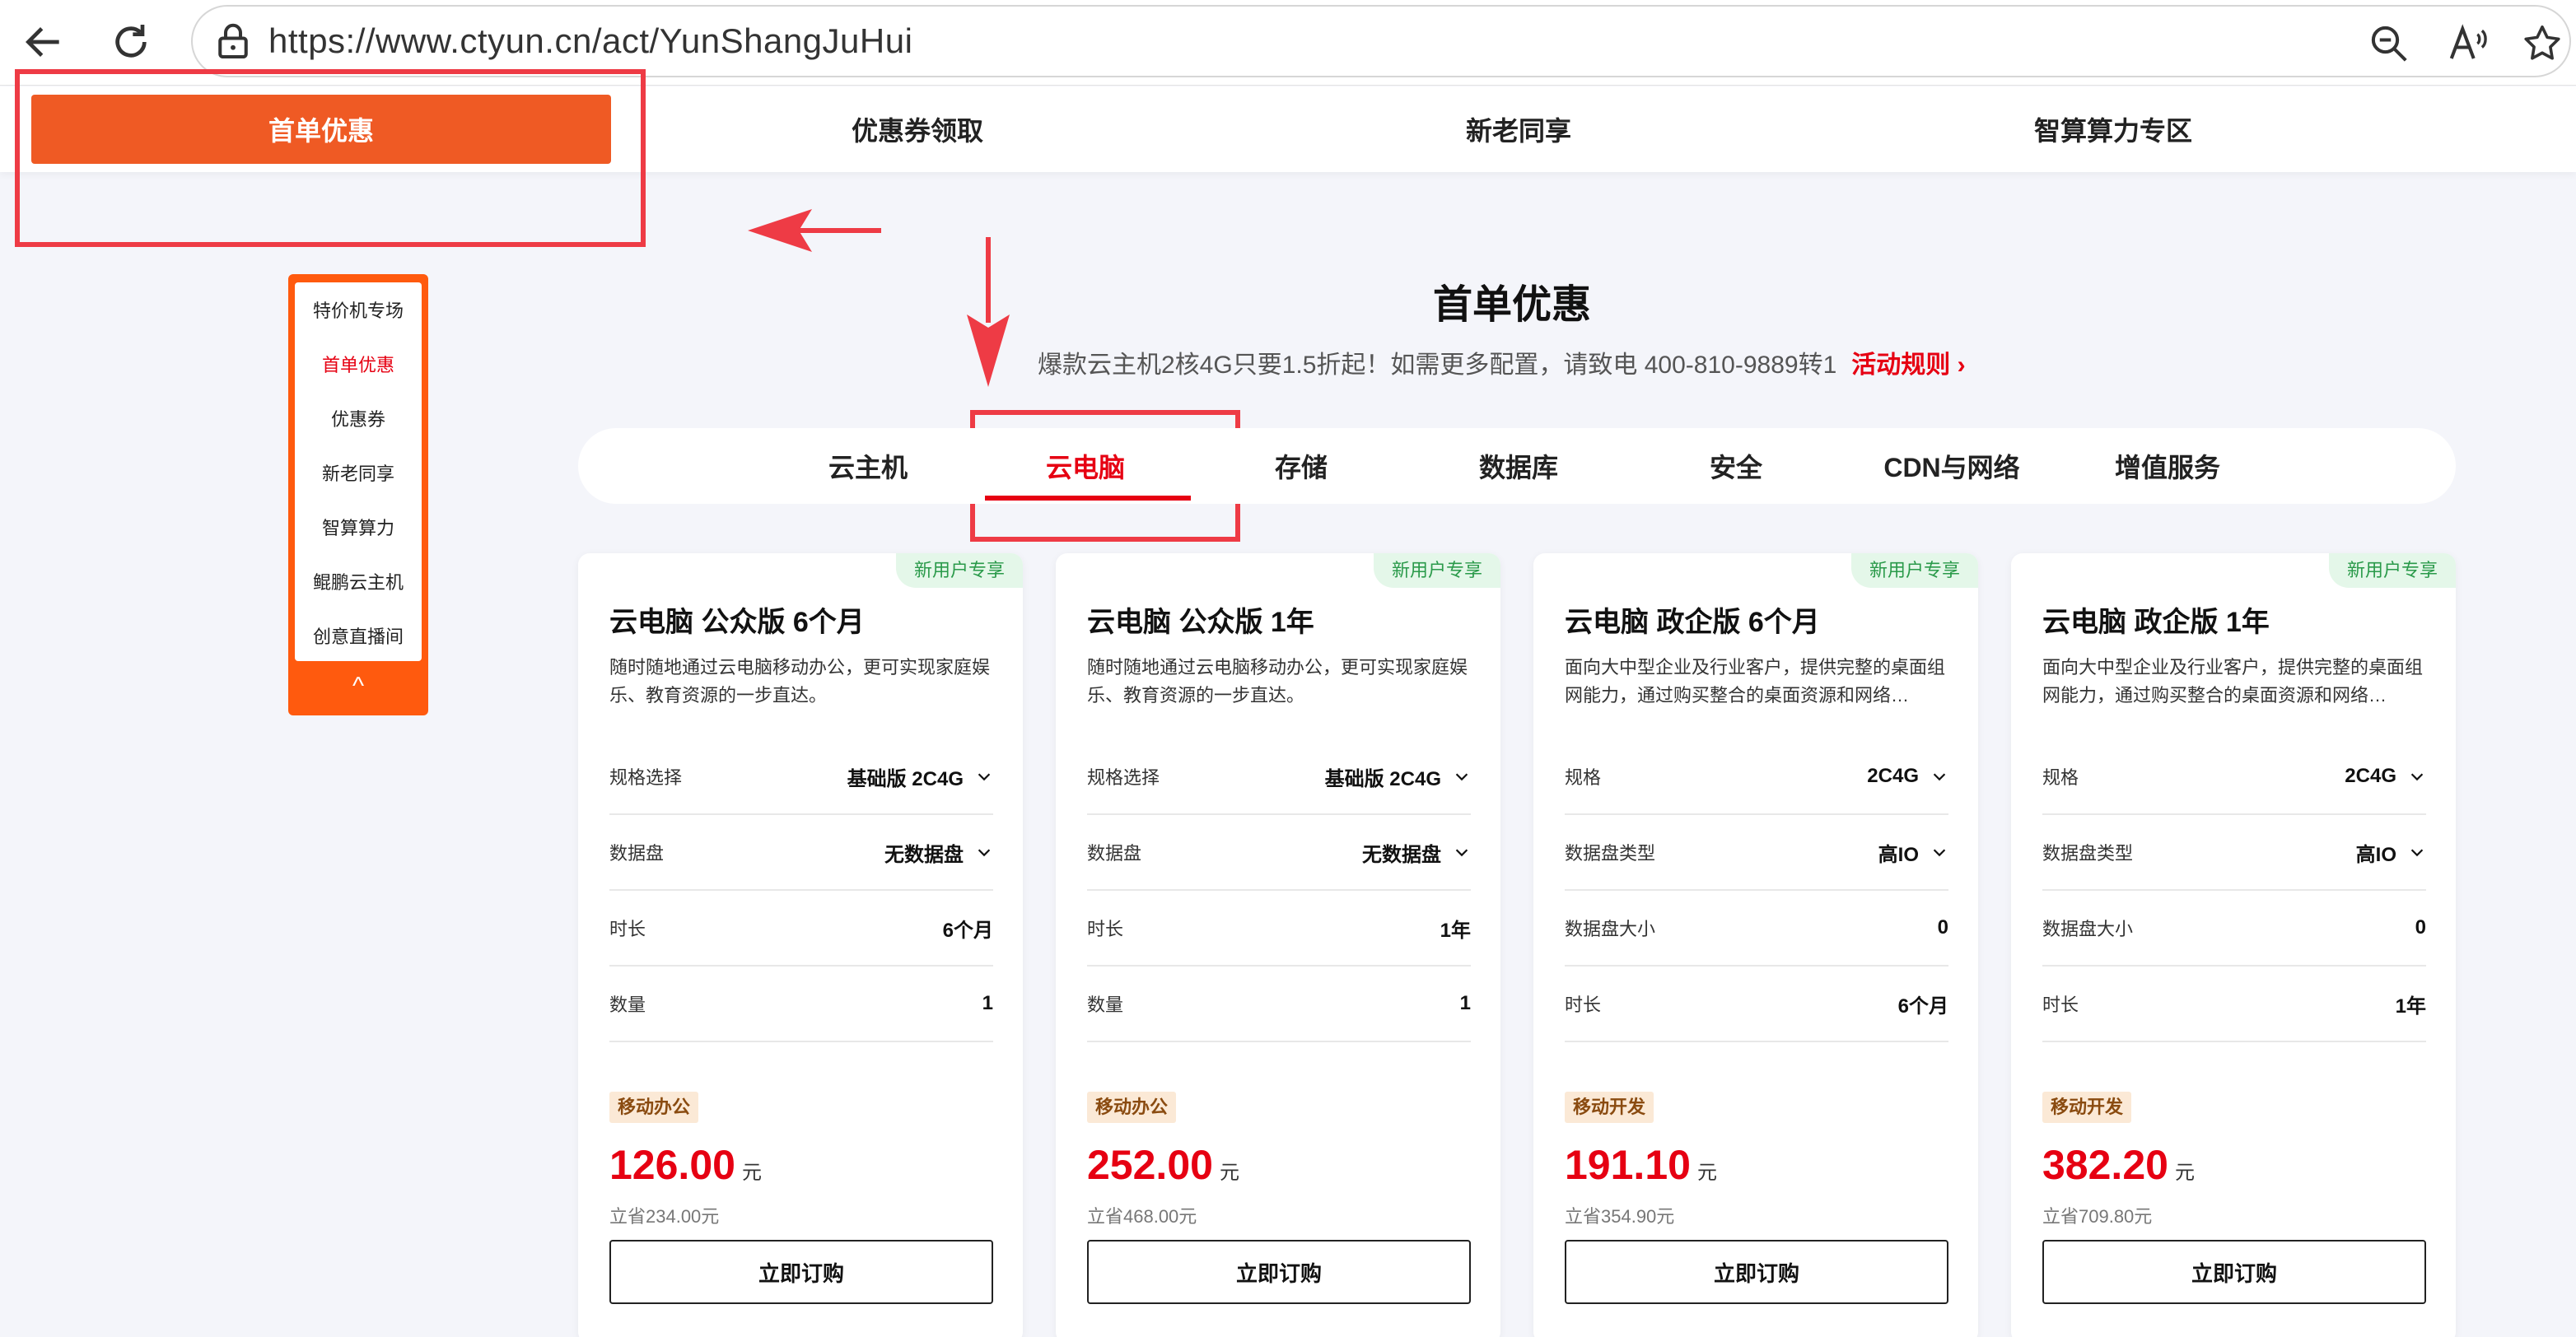 The width and height of the screenshot is (2576, 1337). I want to click on activity-rules-link: 活动规则 ›, so click(1908, 365).